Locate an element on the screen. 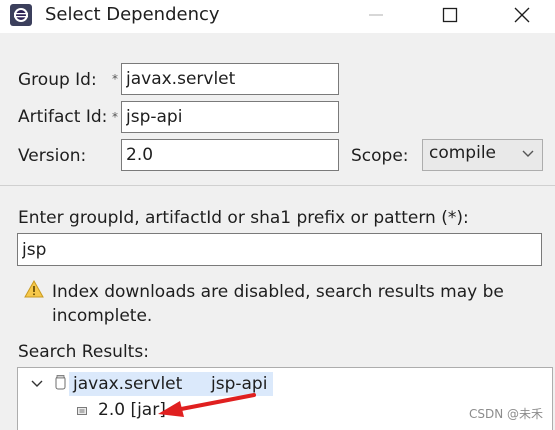 The image size is (555, 430). group-id-field is located at coordinates (230, 79).